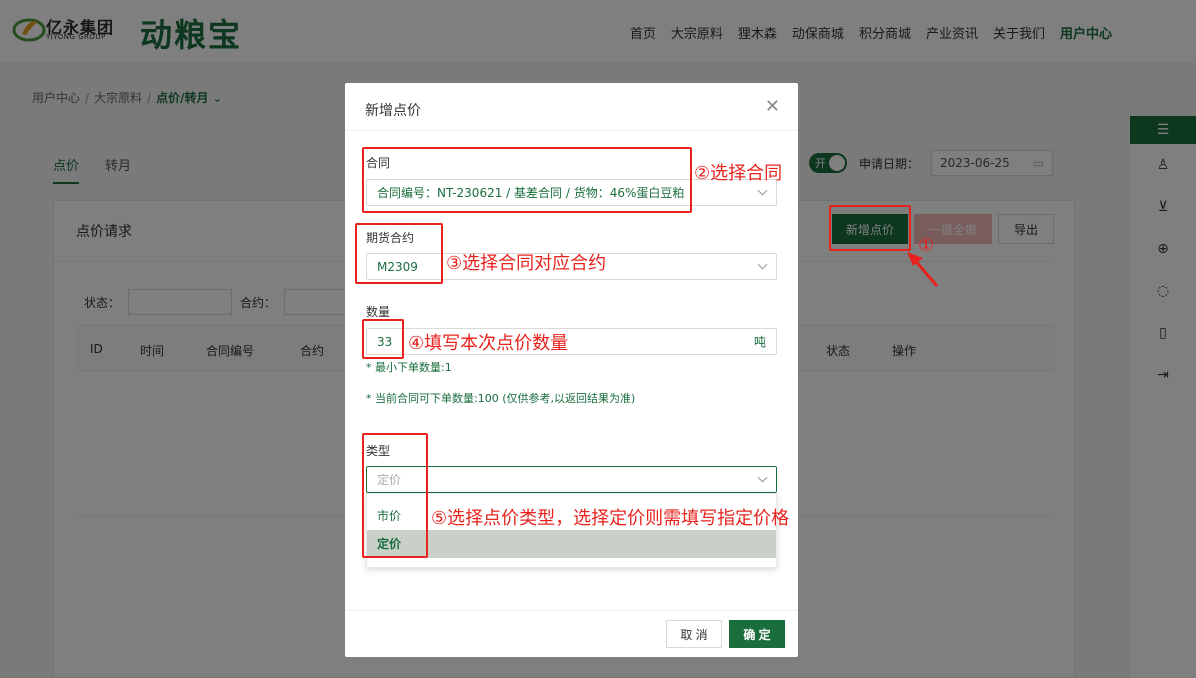  What do you see at coordinates (409, 367) in the screenshot?
I see `min-quantity-hint: * 最小下单数量:1` at bounding box center [409, 367].